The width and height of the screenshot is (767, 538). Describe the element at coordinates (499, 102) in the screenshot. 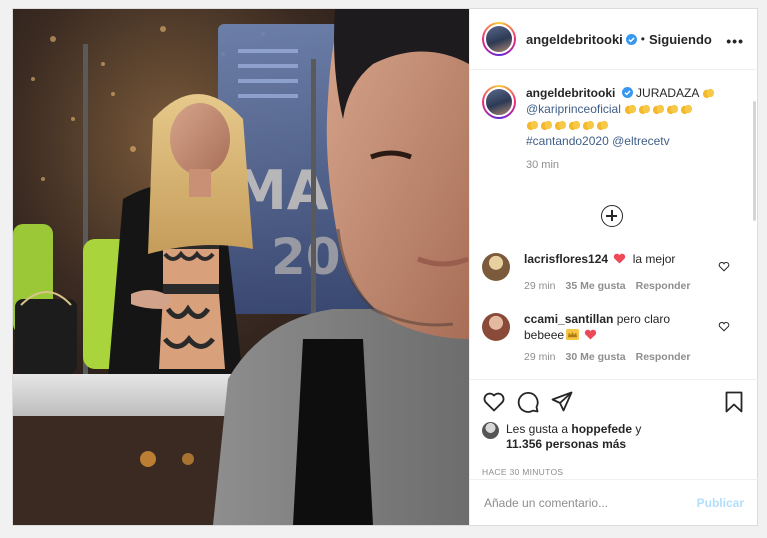

I see `caption-author-avatar` at that location.